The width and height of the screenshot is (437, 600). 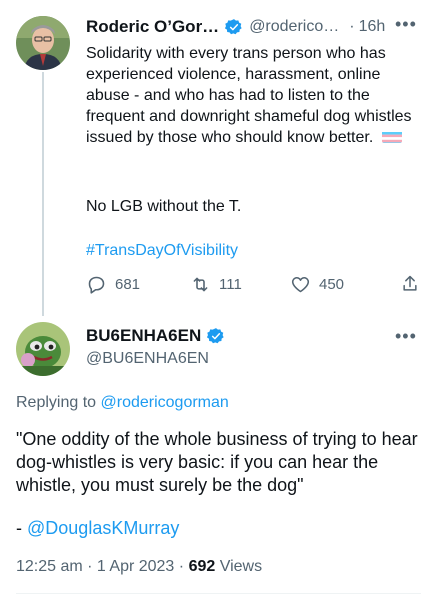 I want to click on attribution-line: - @DouglasKMurray, so click(x=97, y=528).